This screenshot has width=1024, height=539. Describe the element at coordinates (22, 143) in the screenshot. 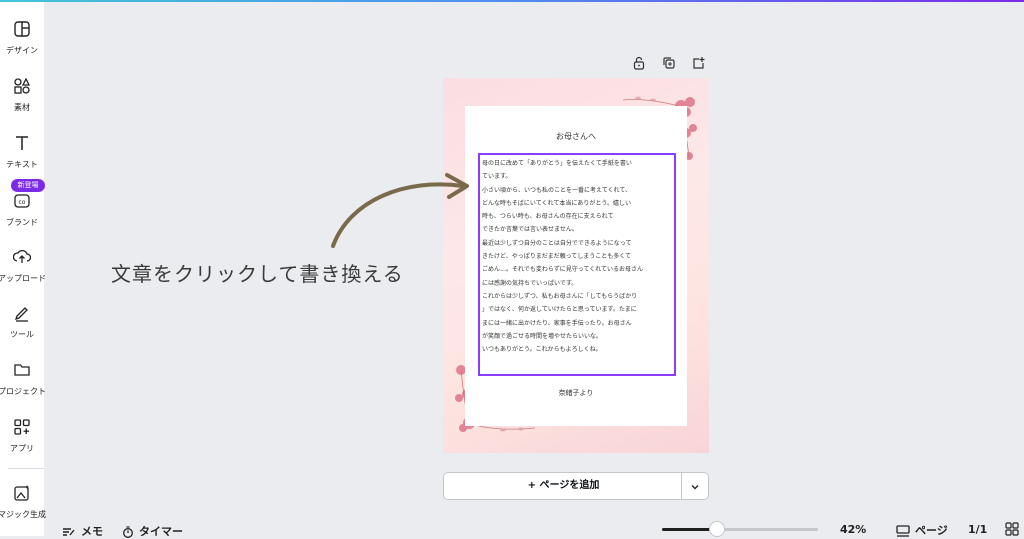

I see `text-icon` at that location.